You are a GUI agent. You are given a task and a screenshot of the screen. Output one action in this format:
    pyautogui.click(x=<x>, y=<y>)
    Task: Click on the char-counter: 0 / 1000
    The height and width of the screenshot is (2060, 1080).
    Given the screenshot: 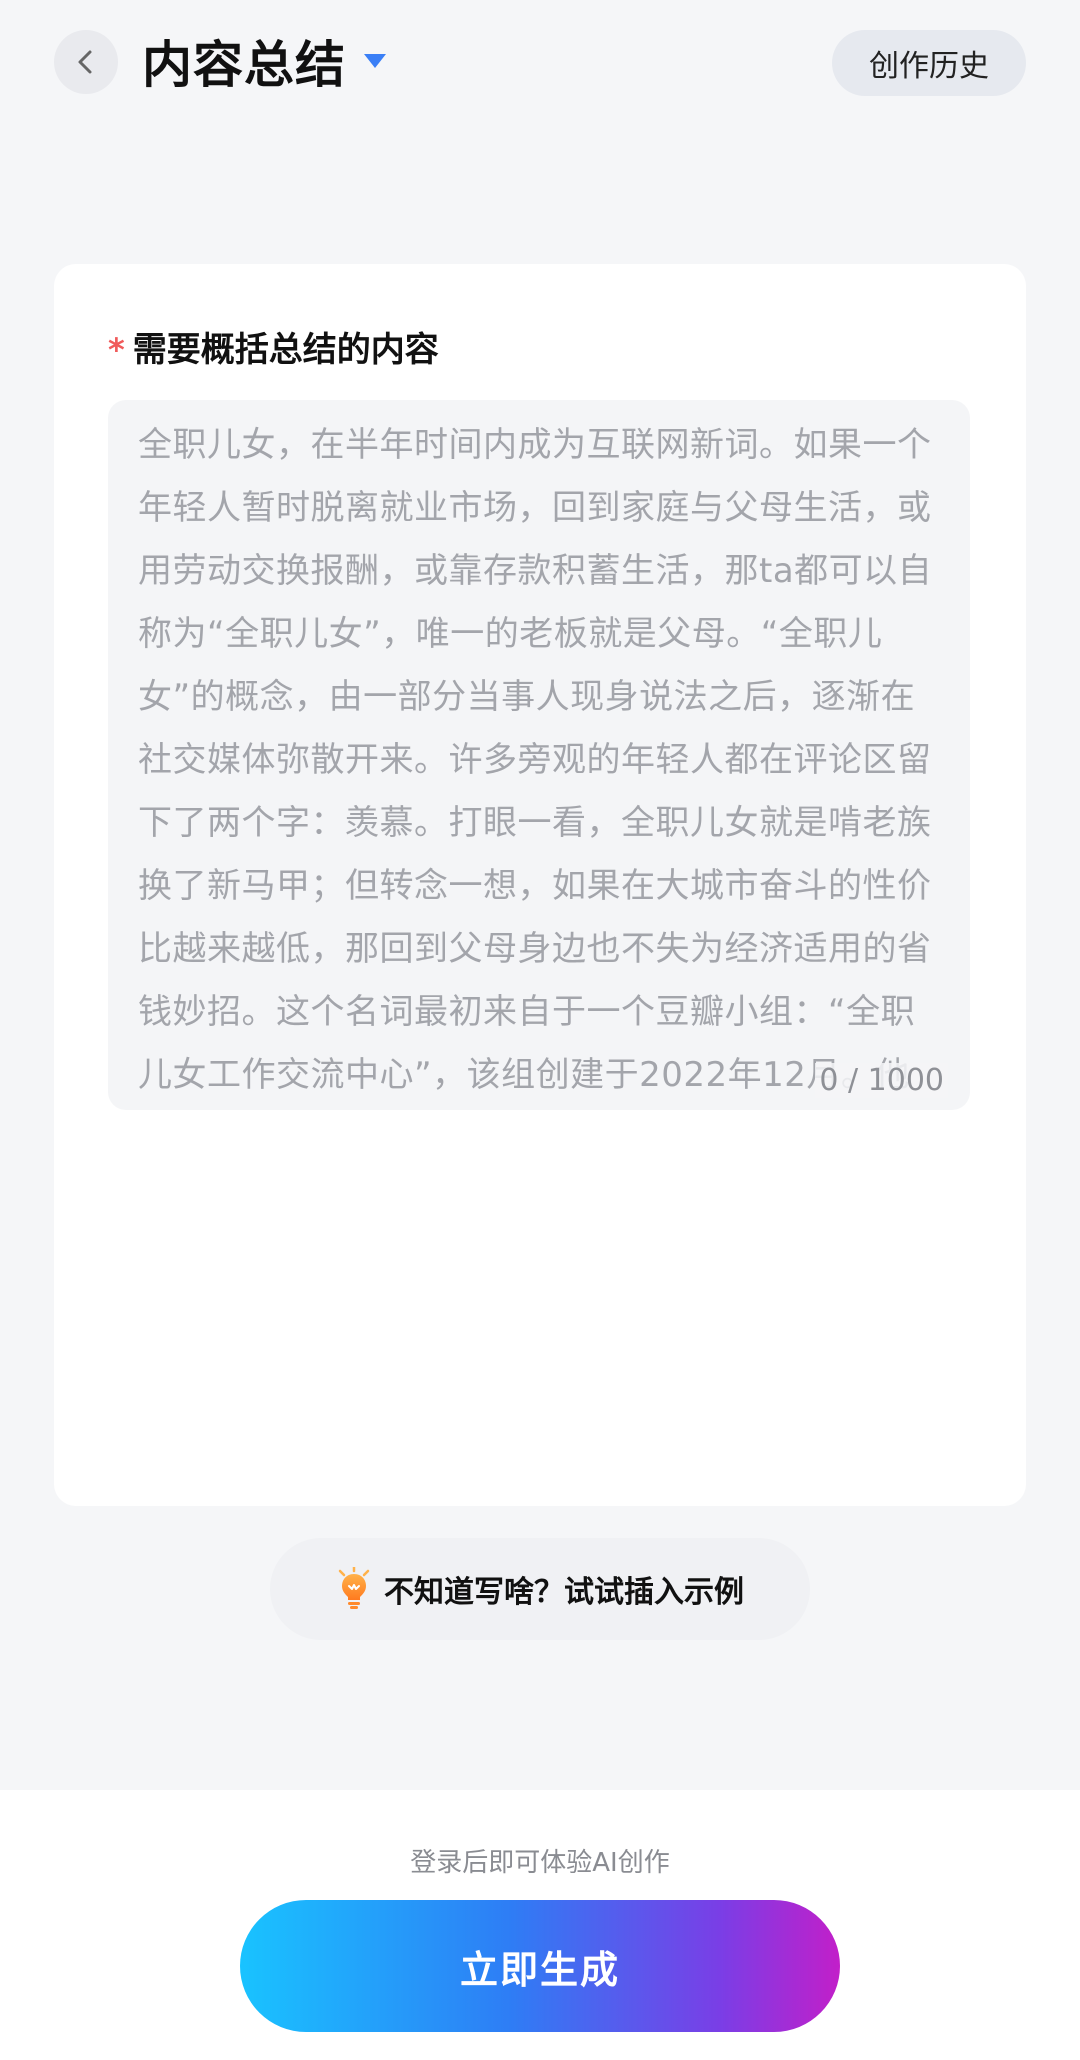 What is the action you would take?
    pyautogui.click(x=881, y=1080)
    